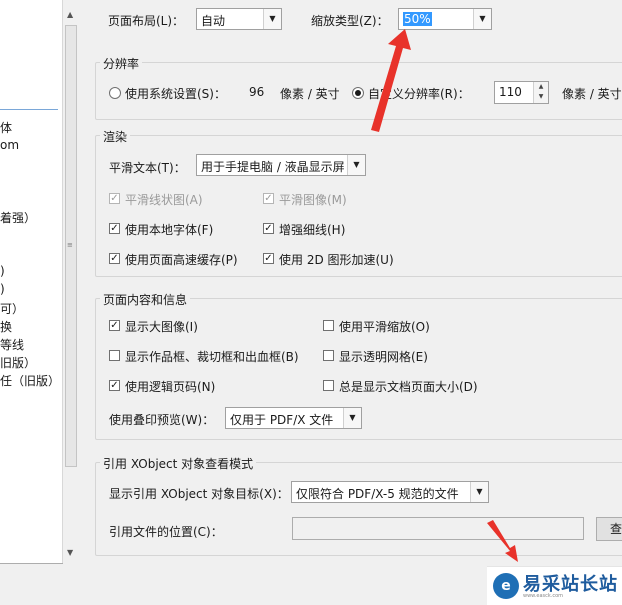 This screenshot has width=622, height=605. I want to click on site-watermark: e 易采站长站 www.easck.com, so click(554, 585).